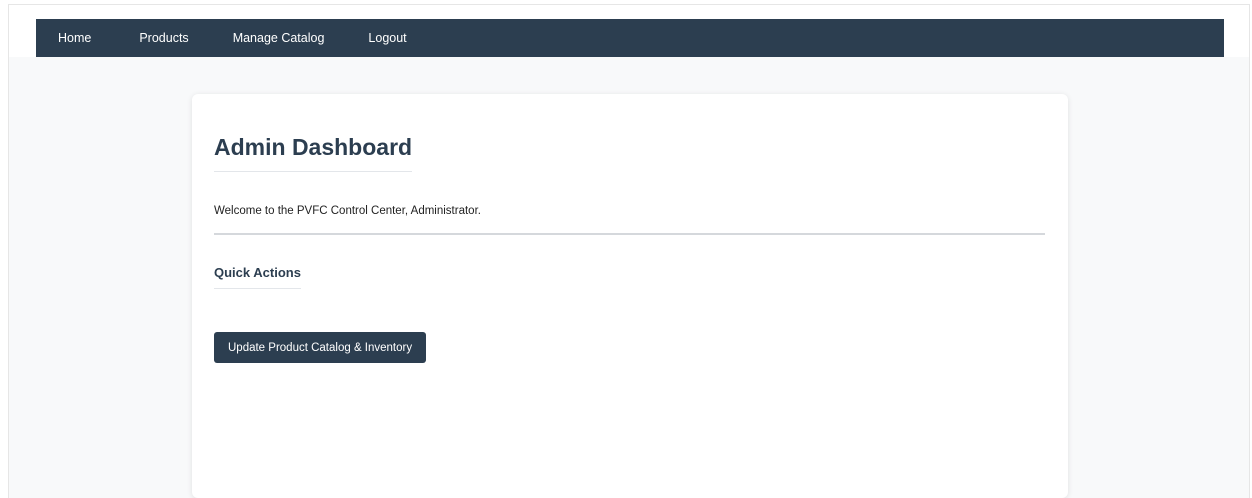 The image size is (1252, 498). What do you see at coordinates (630, 38) in the screenshot?
I see `top-navbar: Home Products Manage Catalog Logout` at bounding box center [630, 38].